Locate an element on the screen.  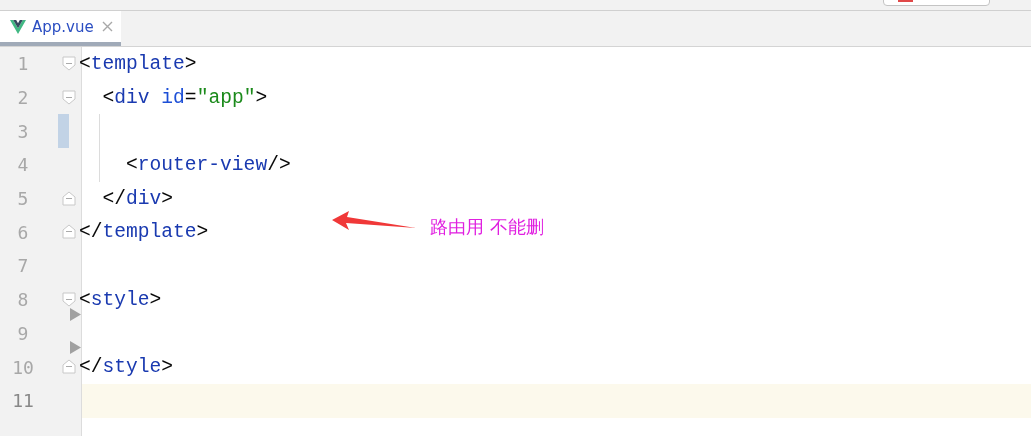
line-number: 4 is located at coordinates (23, 165).